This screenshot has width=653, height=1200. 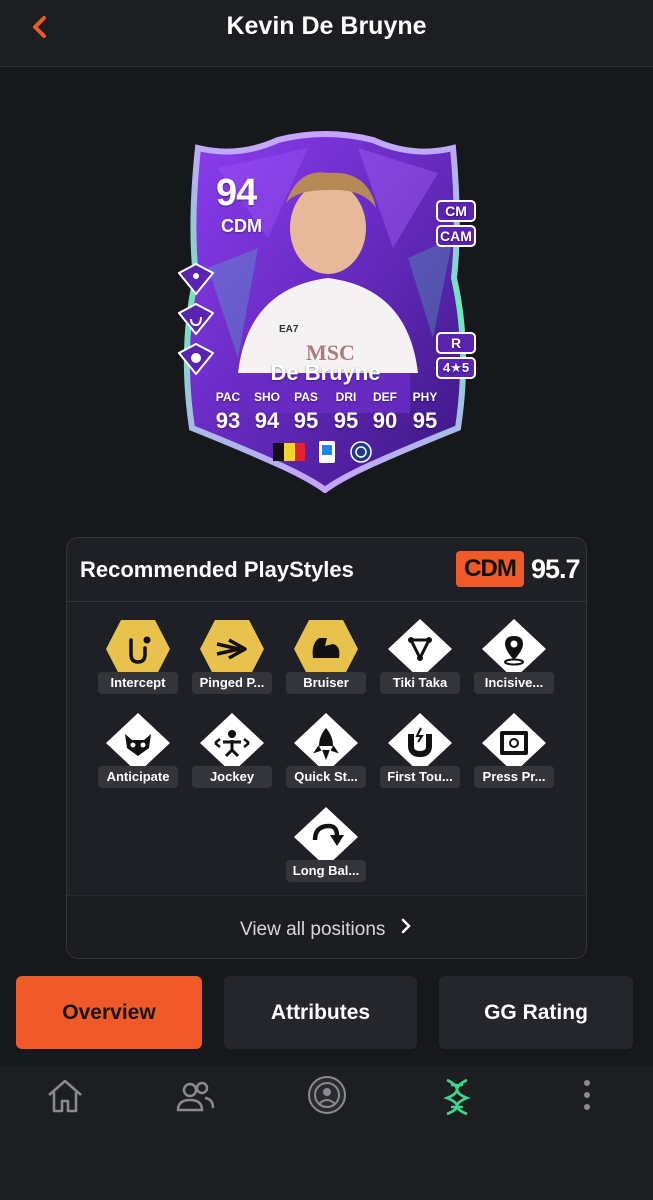 What do you see at coordinates (361, 452) in the screenshot?
I see `club-badge-icon` at bounding box center [361, 452].